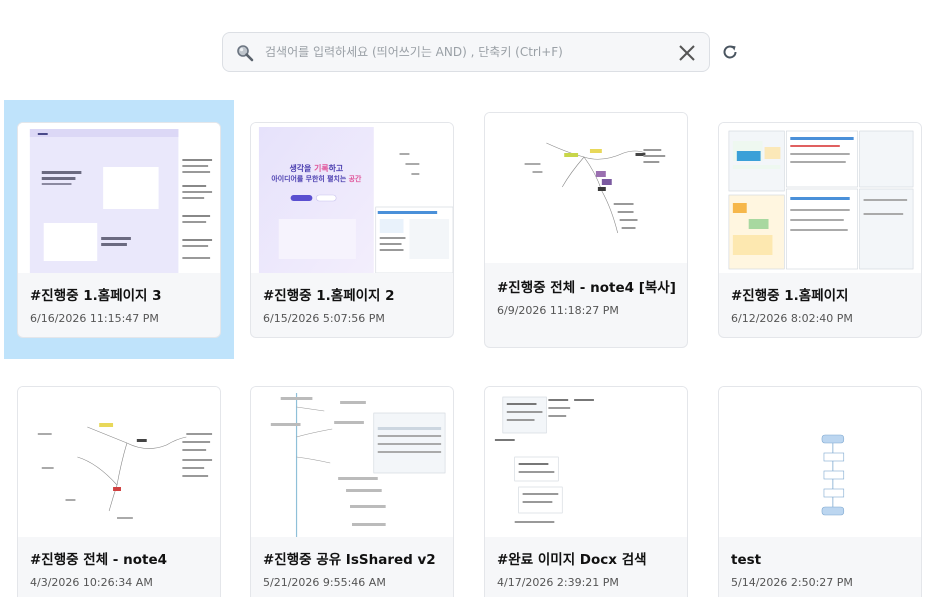 The width and height of the screenshot is (936, 597). What do you see at coordinates (792, 318) in the screenshot?
I see `card-date: 6/12/2026 8:02:40 PM` at bounding box center [792, 318].